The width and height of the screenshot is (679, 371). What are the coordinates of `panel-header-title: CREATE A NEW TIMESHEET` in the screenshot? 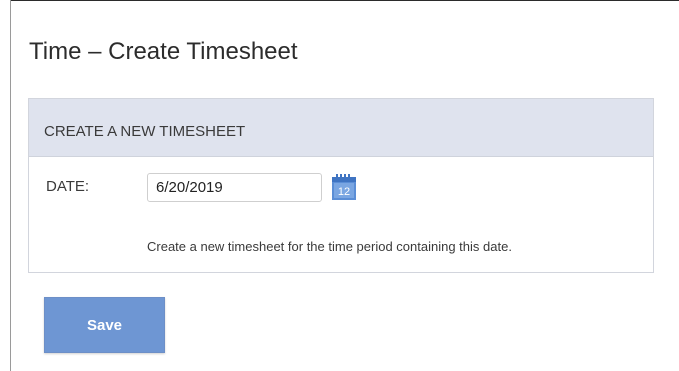 It's located at (145, 131).